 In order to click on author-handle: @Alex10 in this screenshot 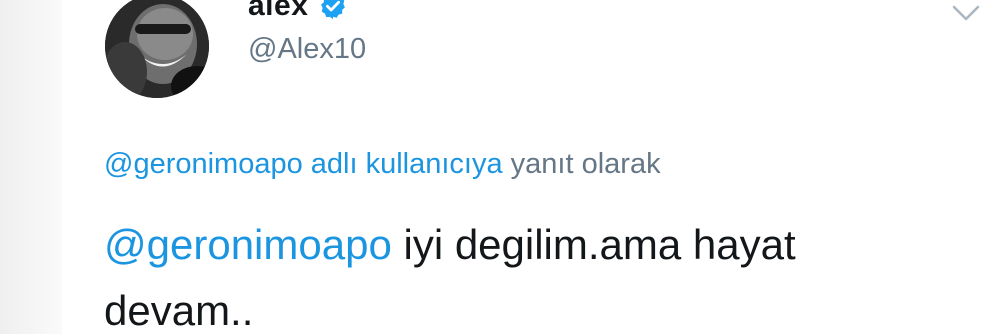, I will do `click(307, 49)`.